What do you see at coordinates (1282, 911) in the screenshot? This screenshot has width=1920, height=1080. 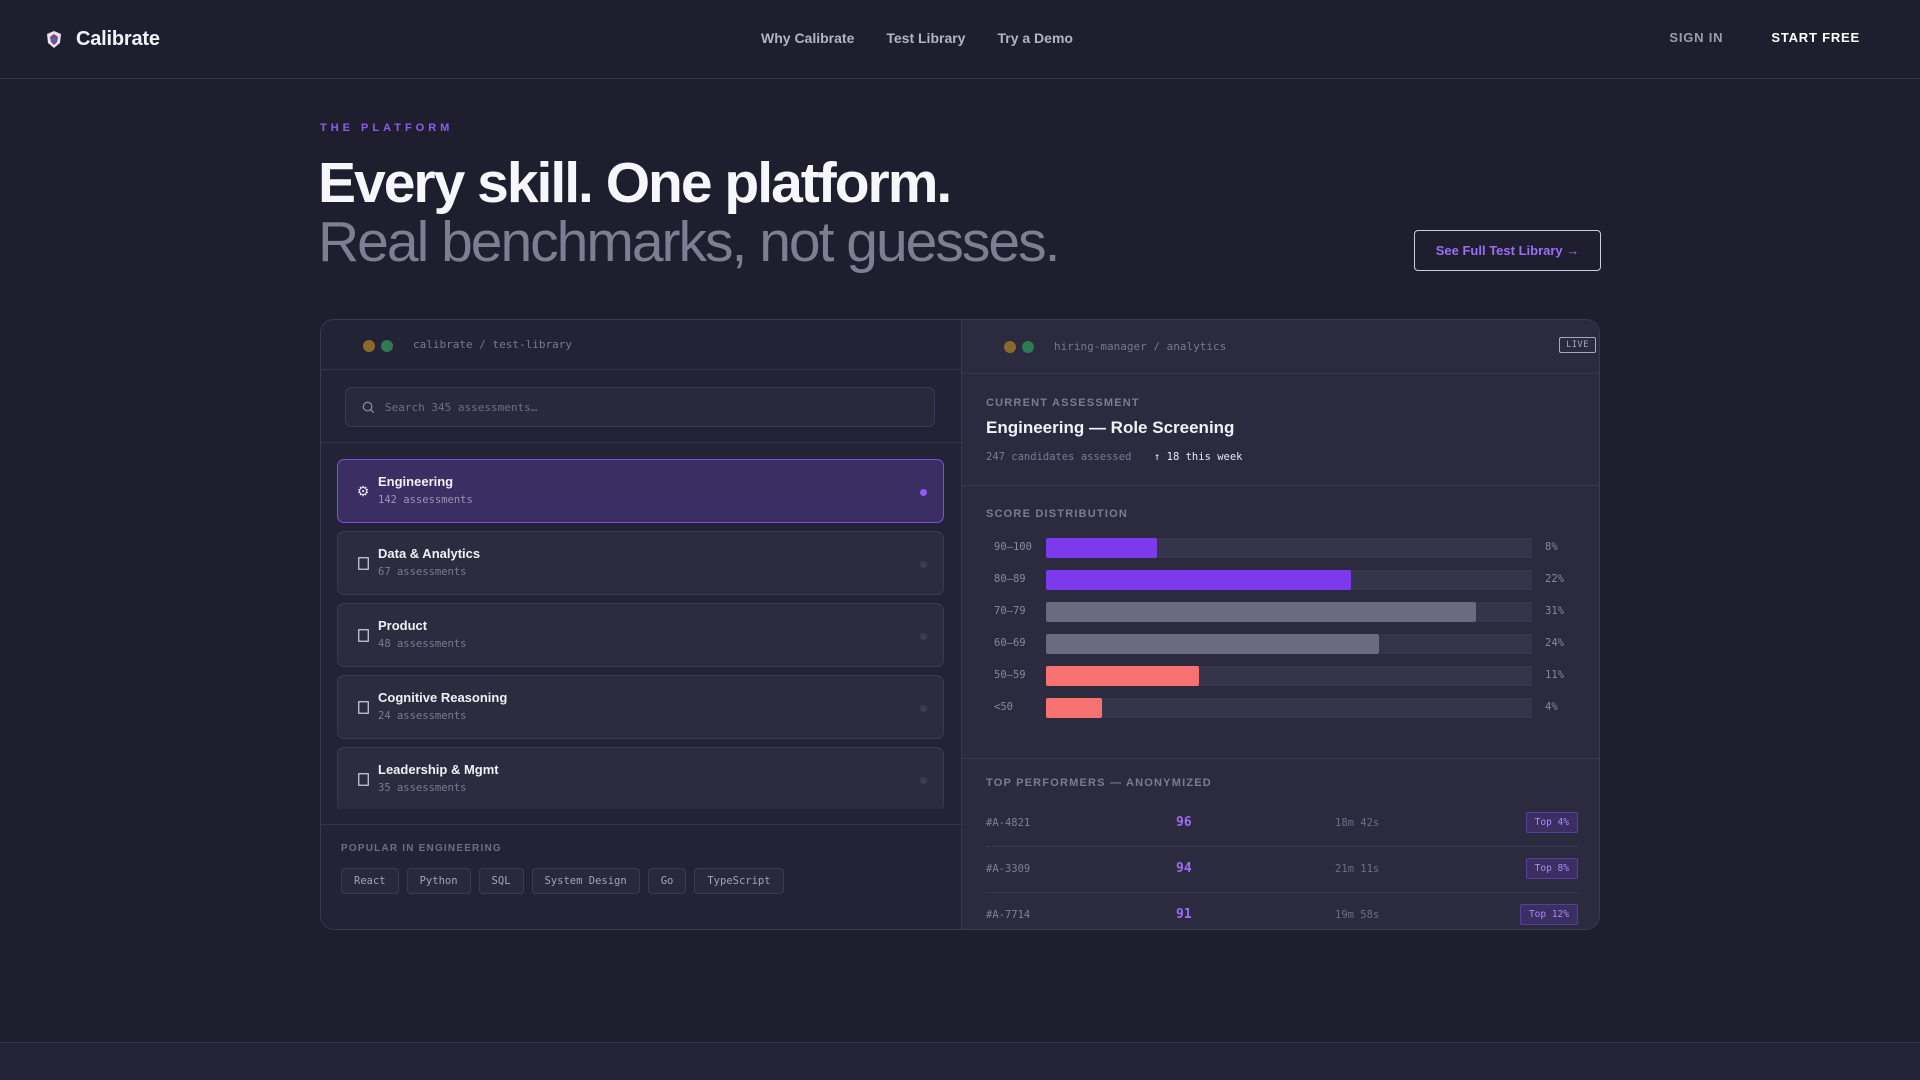 I see `performer-row: #A-7714 91 19m 58s Top 12%` at bounding box center [1282, 911].